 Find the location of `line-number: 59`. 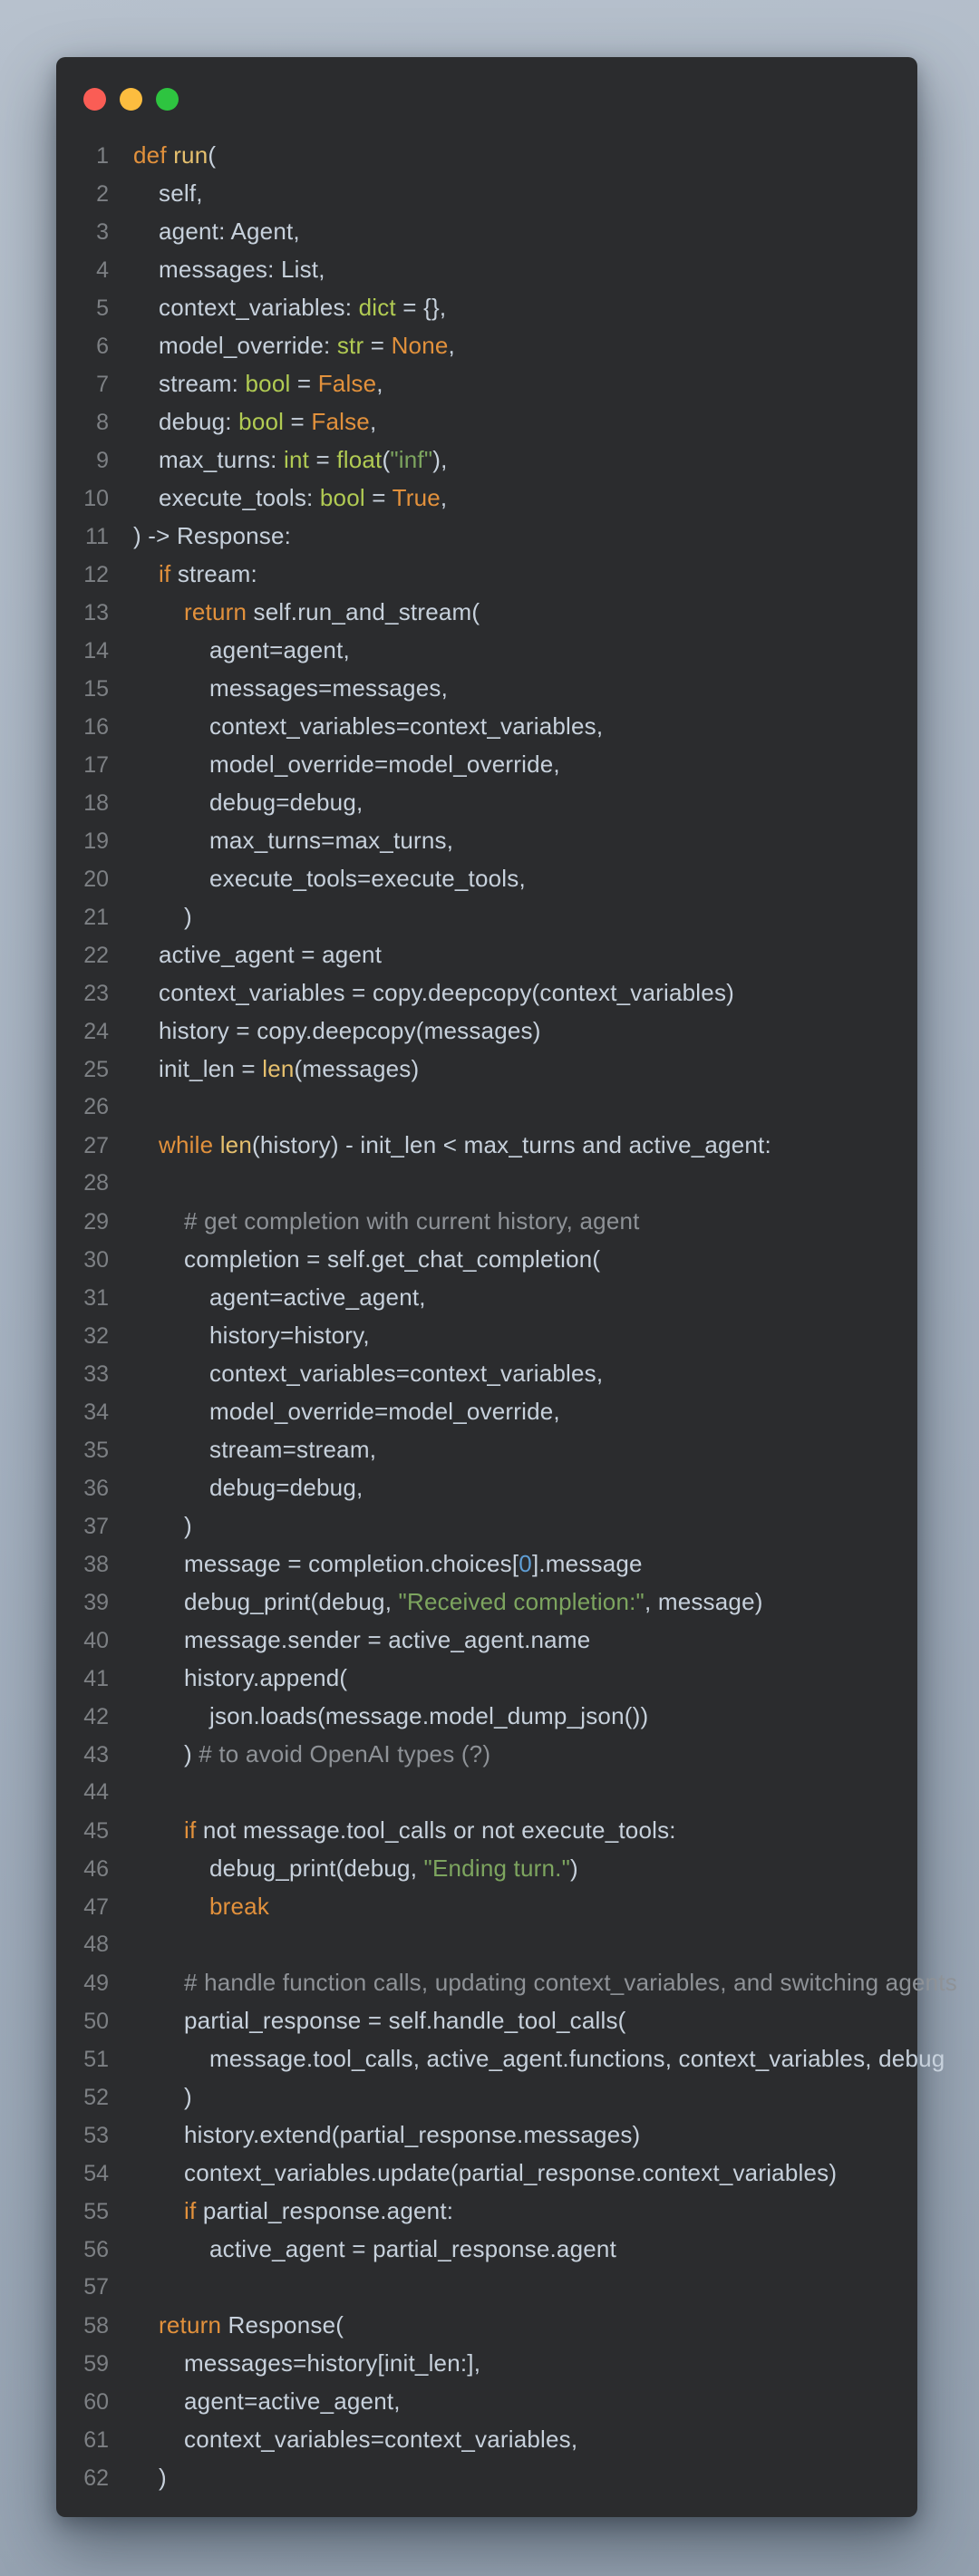

line-number: 59 is located at coordinates (96, 2364).